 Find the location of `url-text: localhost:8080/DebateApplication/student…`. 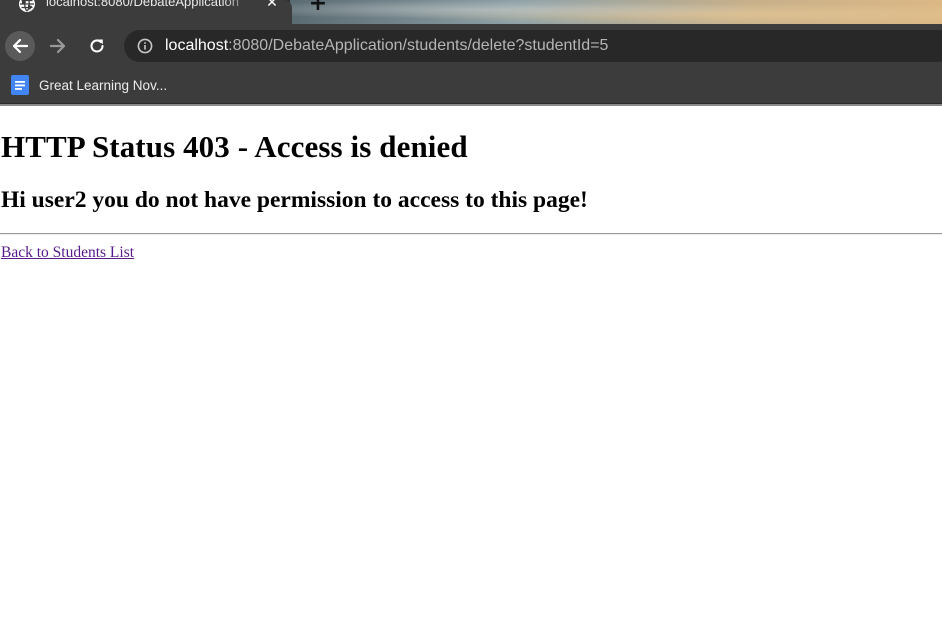

url-text: localhost:8080/DebateApplication/student… is located at coordinates (386, 46).